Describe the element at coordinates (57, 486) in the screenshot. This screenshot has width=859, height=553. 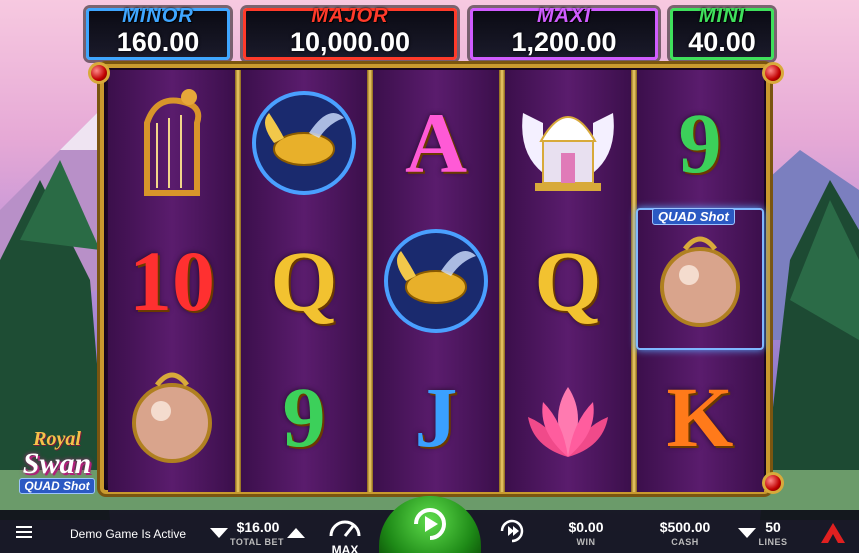
I see `logo-line-3: QUAD Shot` at that location.